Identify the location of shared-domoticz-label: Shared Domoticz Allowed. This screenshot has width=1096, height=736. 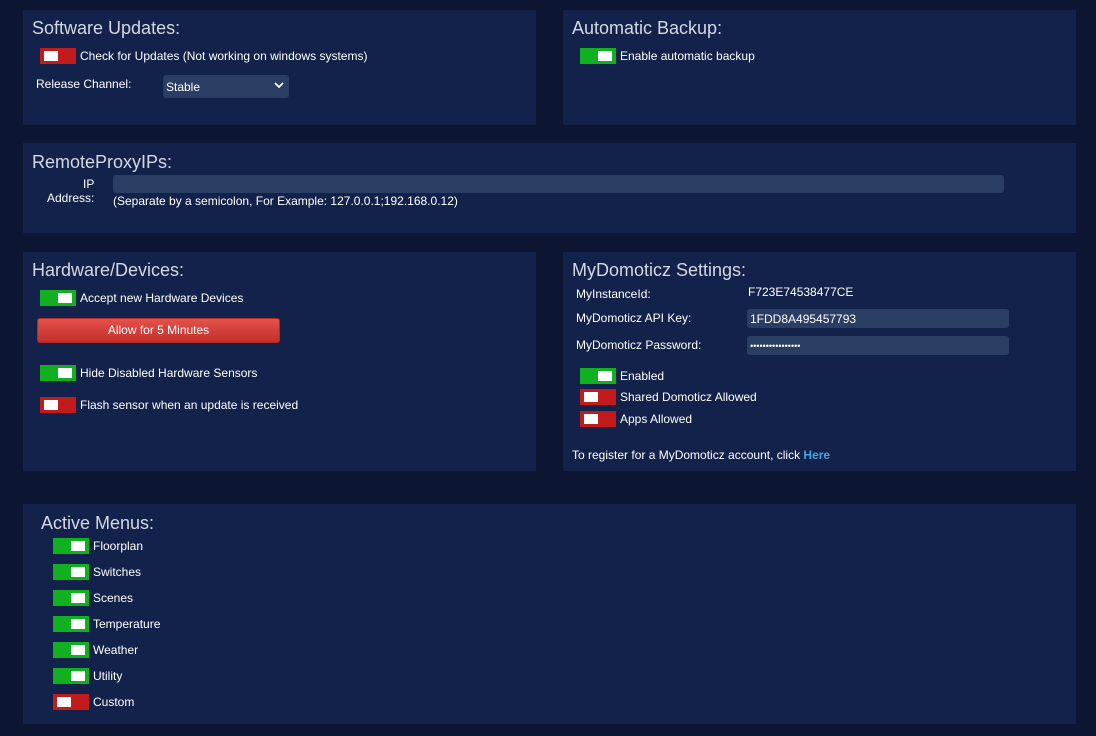
(688, 397).